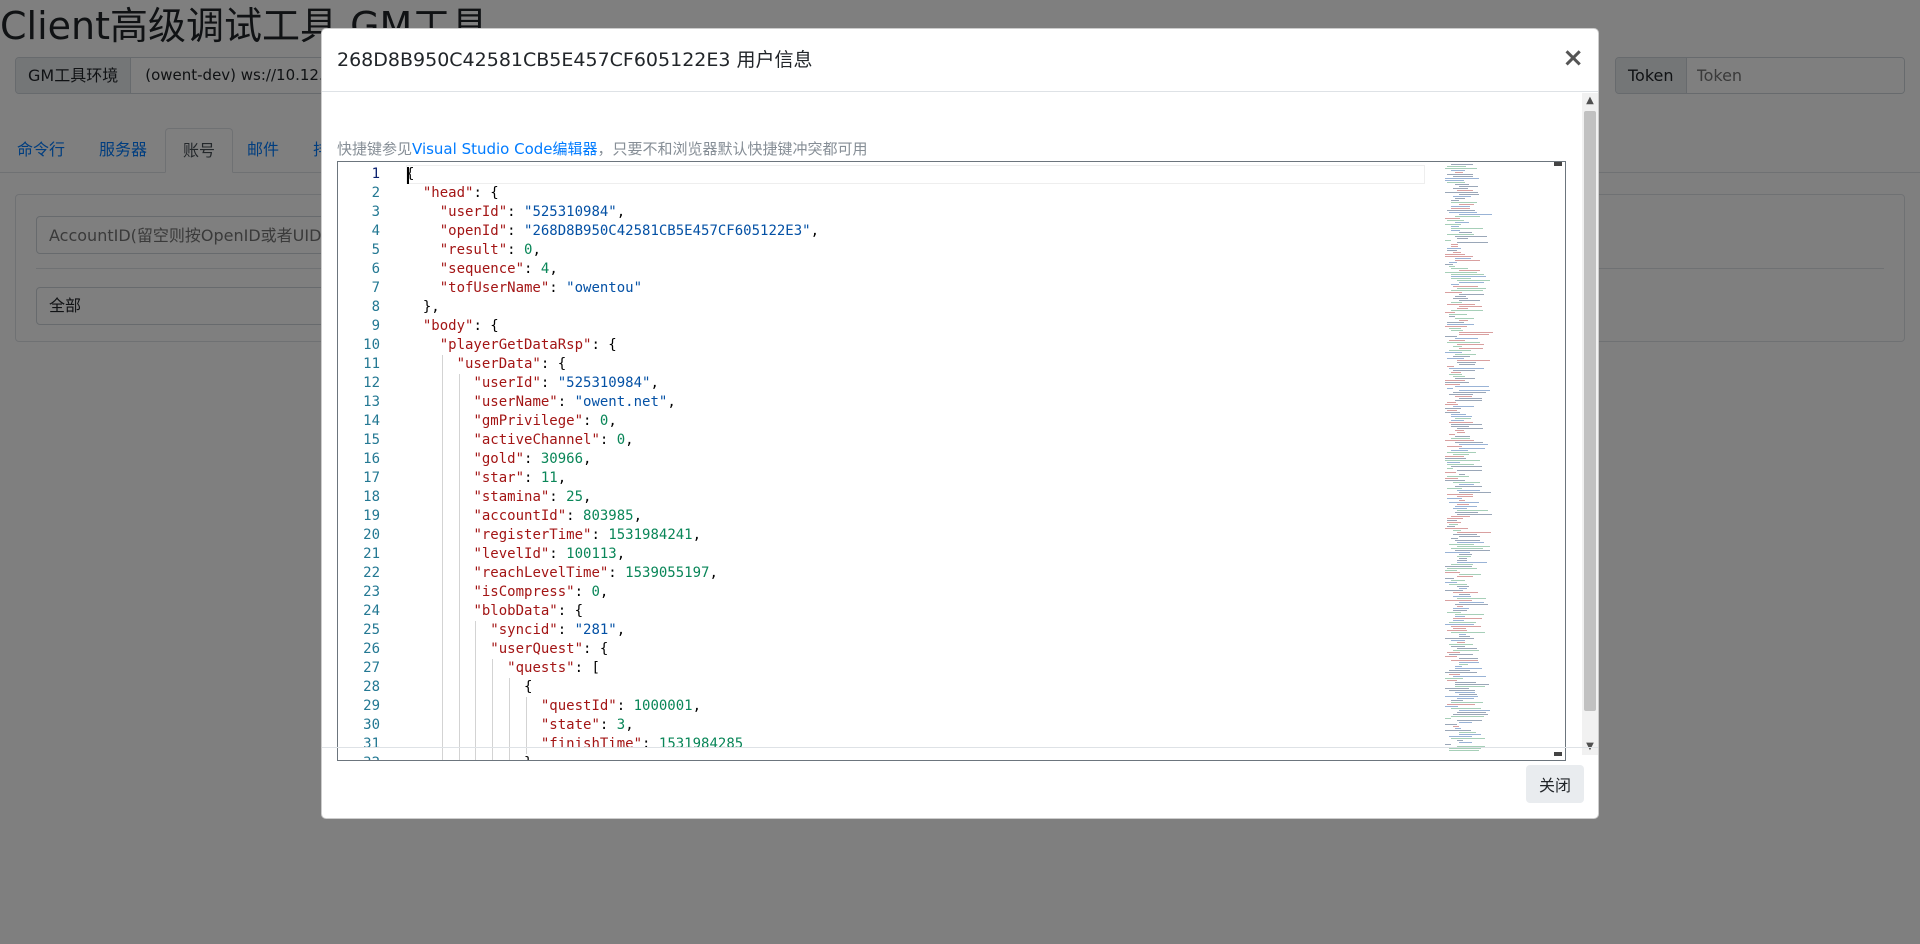 This screenshot has width=1920, height=944. Describe the element at coordinates (375, 174) in the screenshot. I see `line-number: 1` at that location.